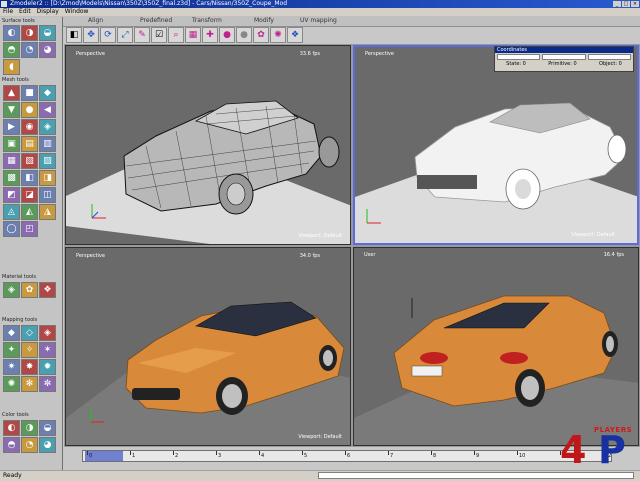 This screenshot has width=640, height=481. I want to click on material-tool-2: ✿, so click(29, 290).